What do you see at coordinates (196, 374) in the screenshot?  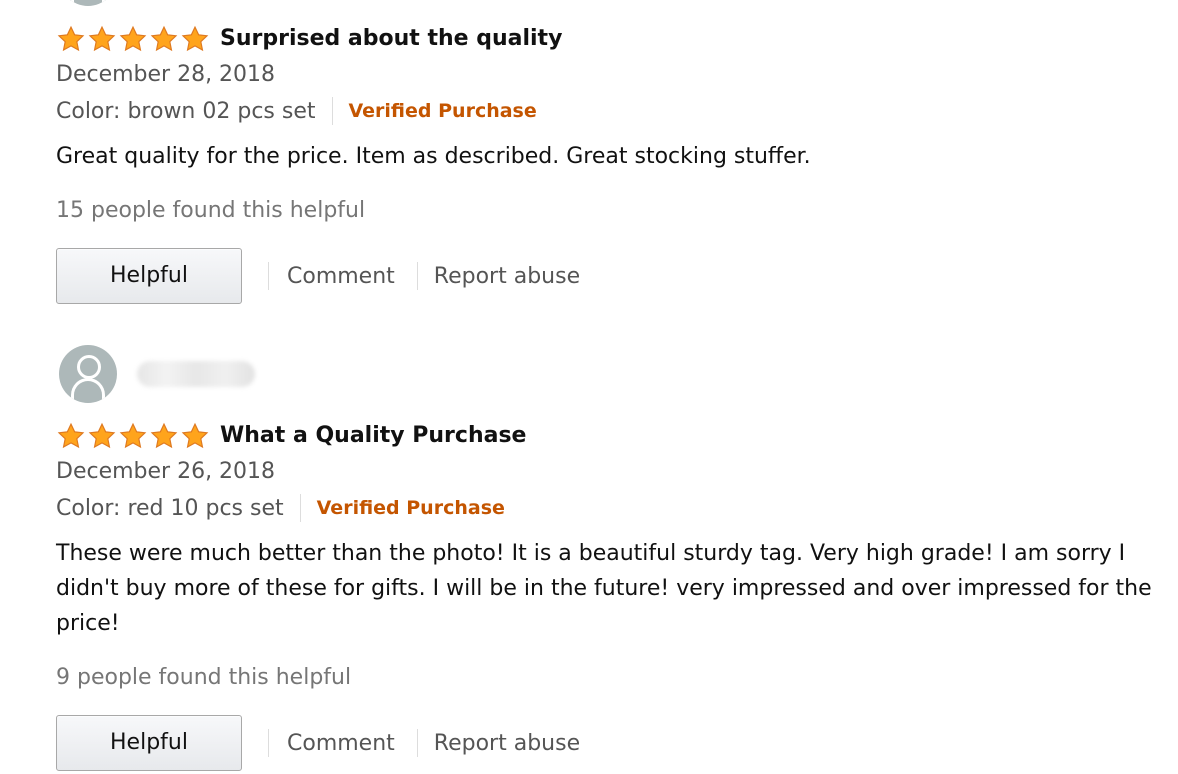 I see `reviewer-name-redacted` at bounding box center [196, 374].